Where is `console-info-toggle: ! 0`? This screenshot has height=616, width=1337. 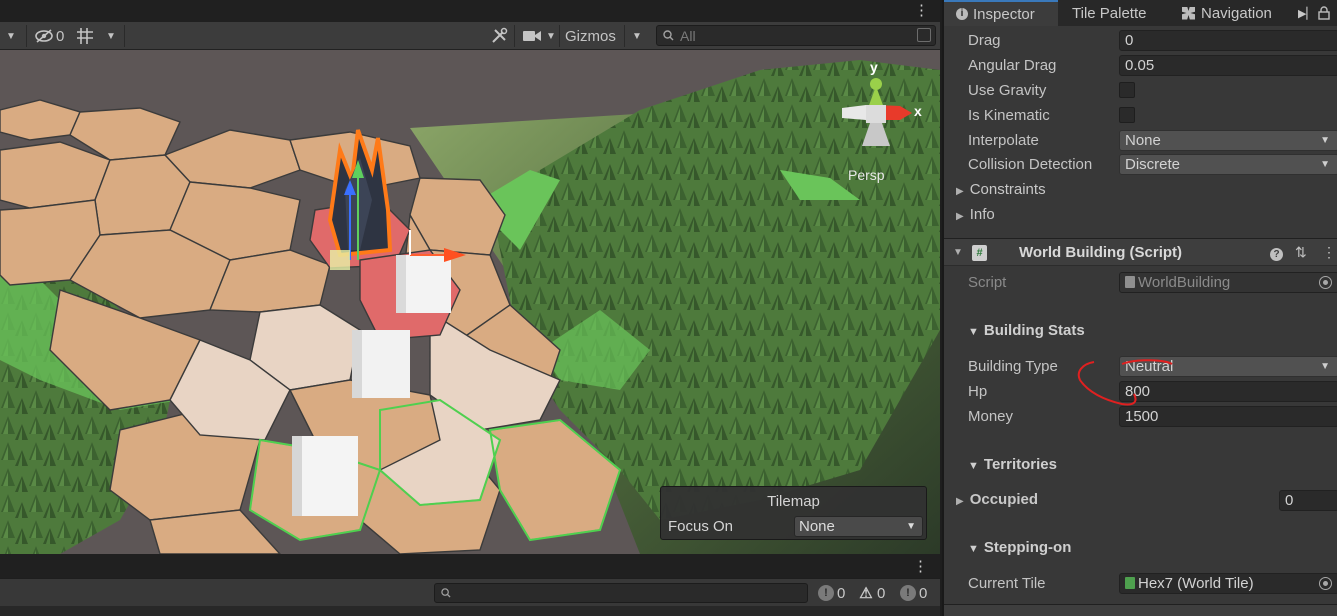
console-info-toggle: ! 0 is located at coordinates (831, 593).